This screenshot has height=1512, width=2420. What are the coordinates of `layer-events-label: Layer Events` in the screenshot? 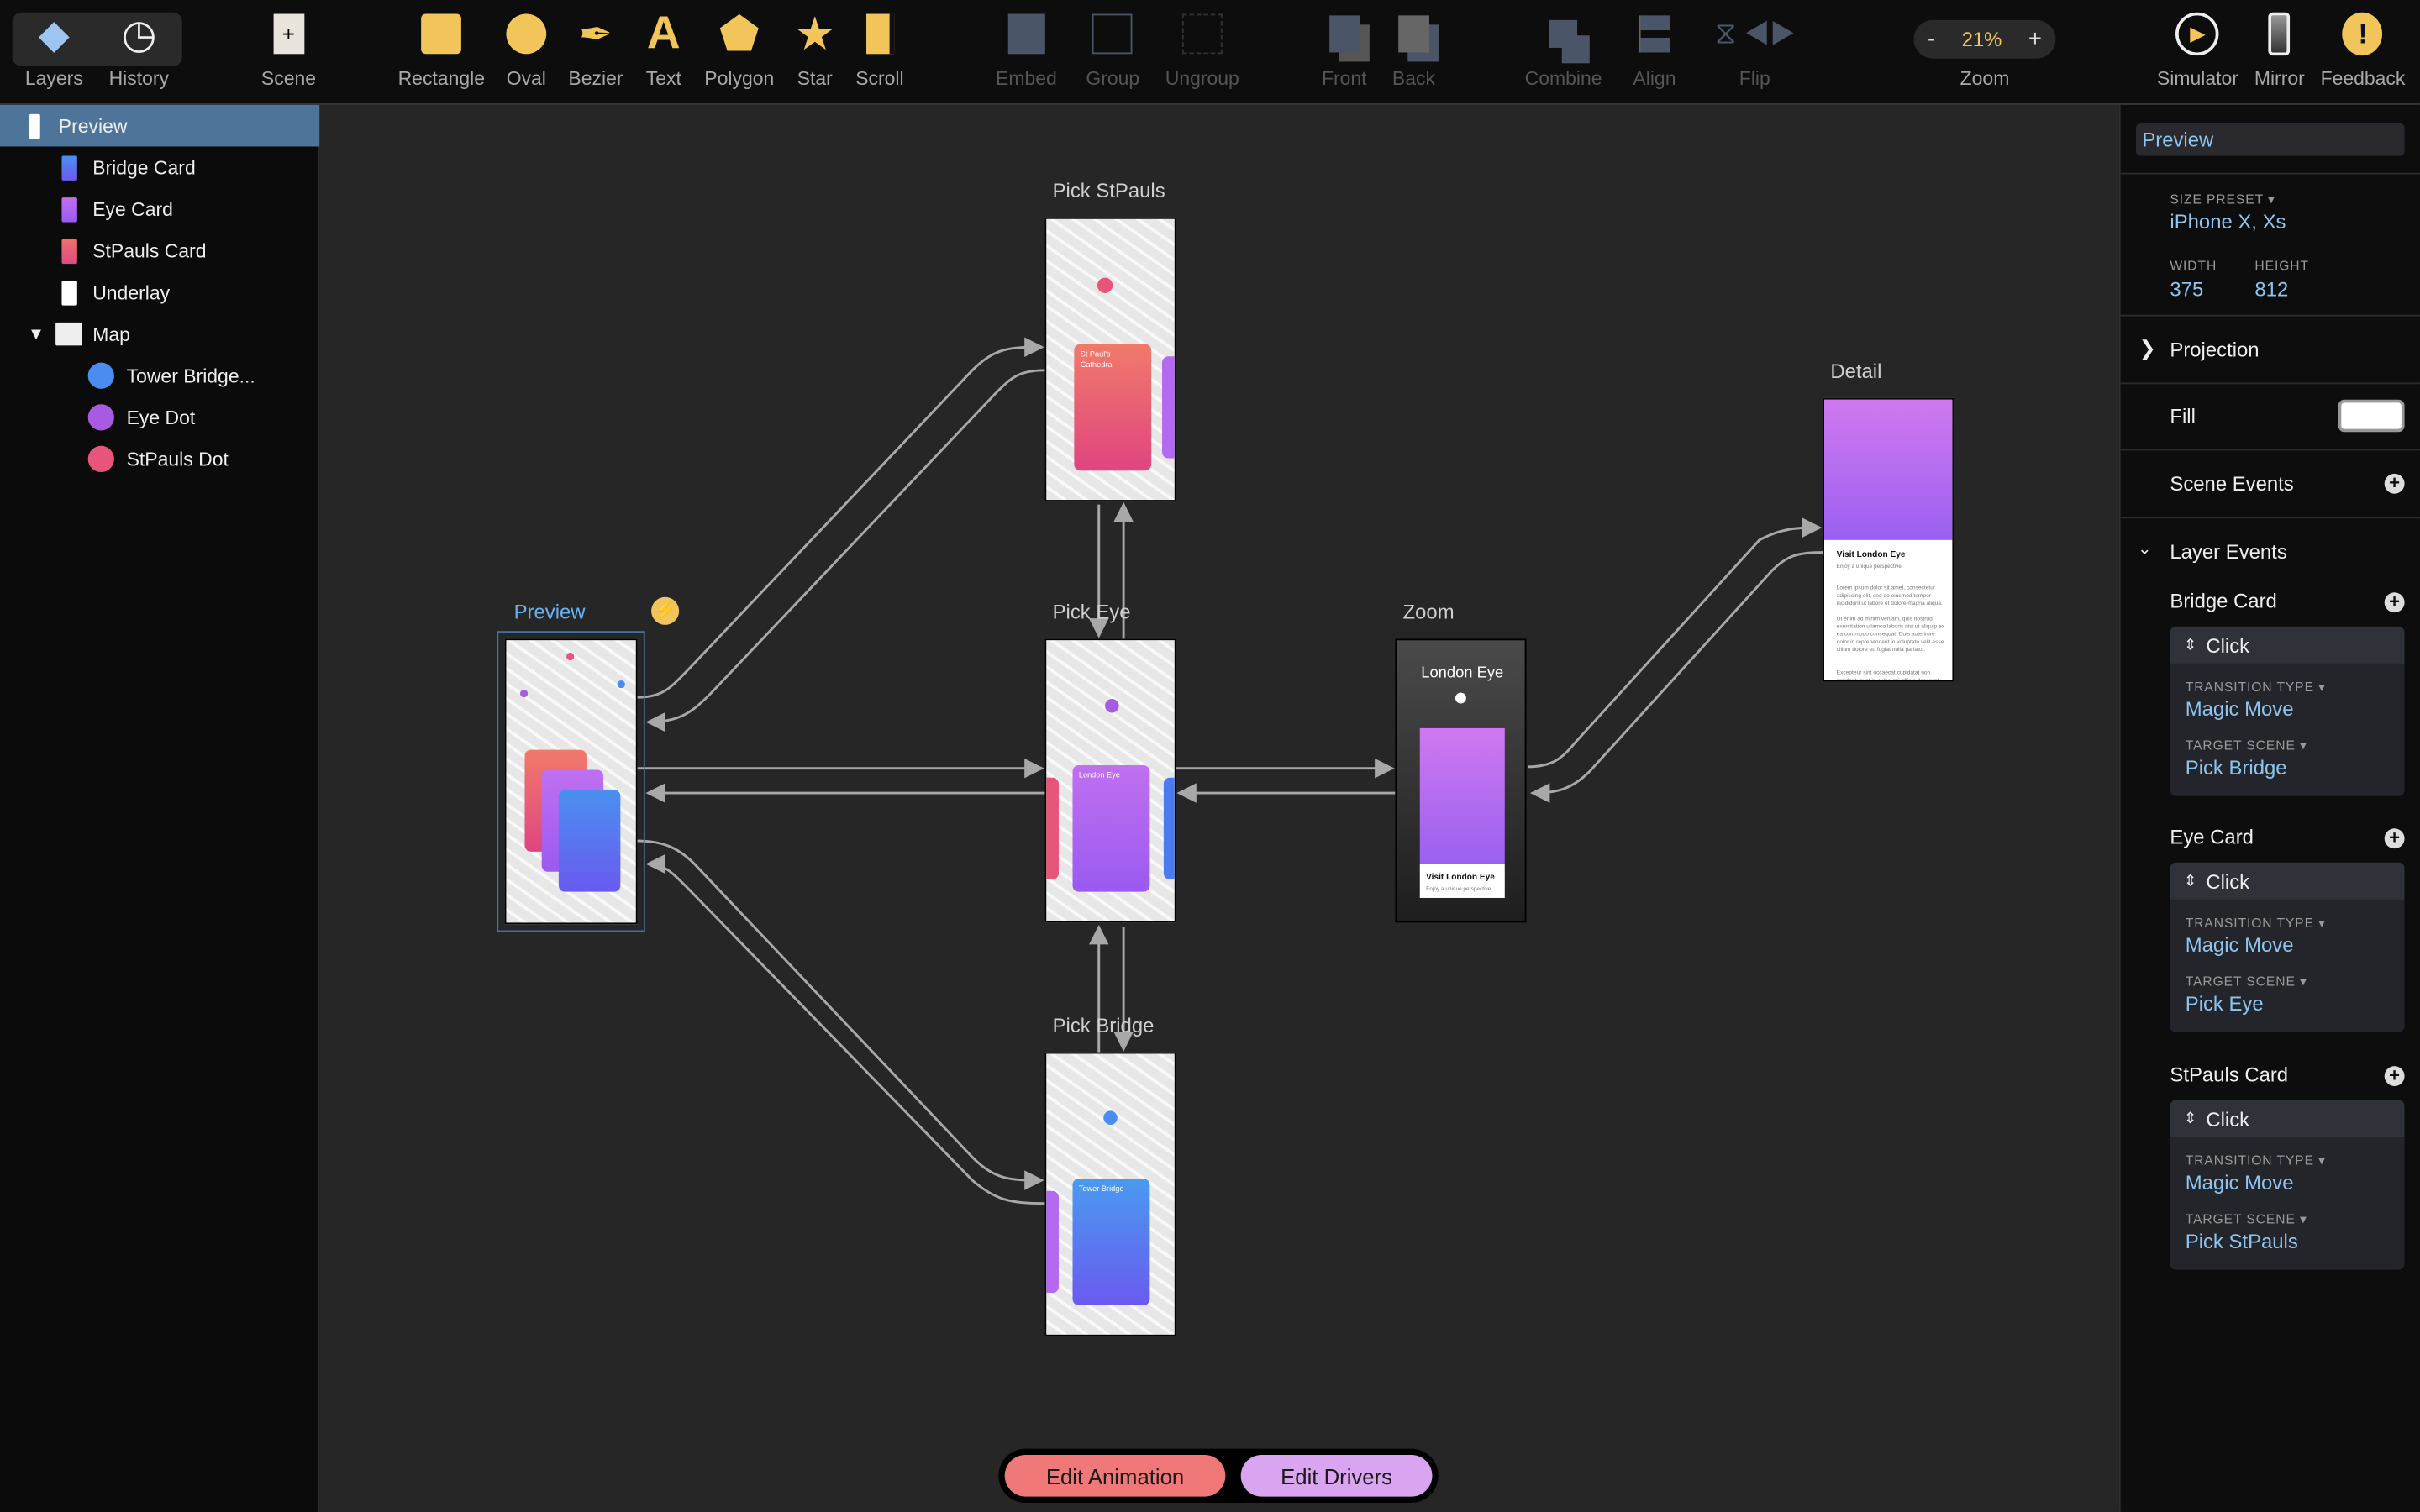 It's located at (2228, 551).